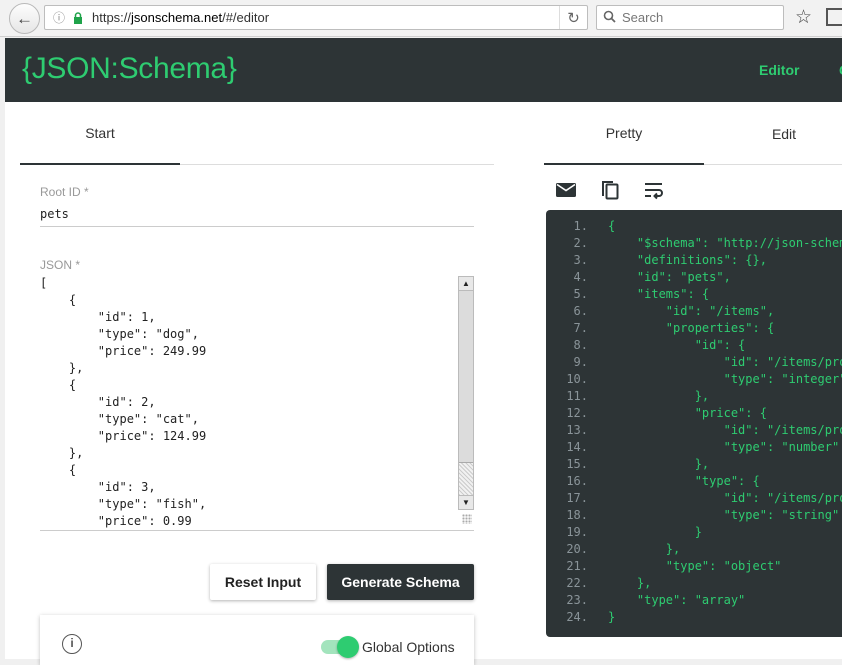 Image resolution: width=842 pixels, height=665 pixels. I want to click on copy-icon, so click(610, 190).